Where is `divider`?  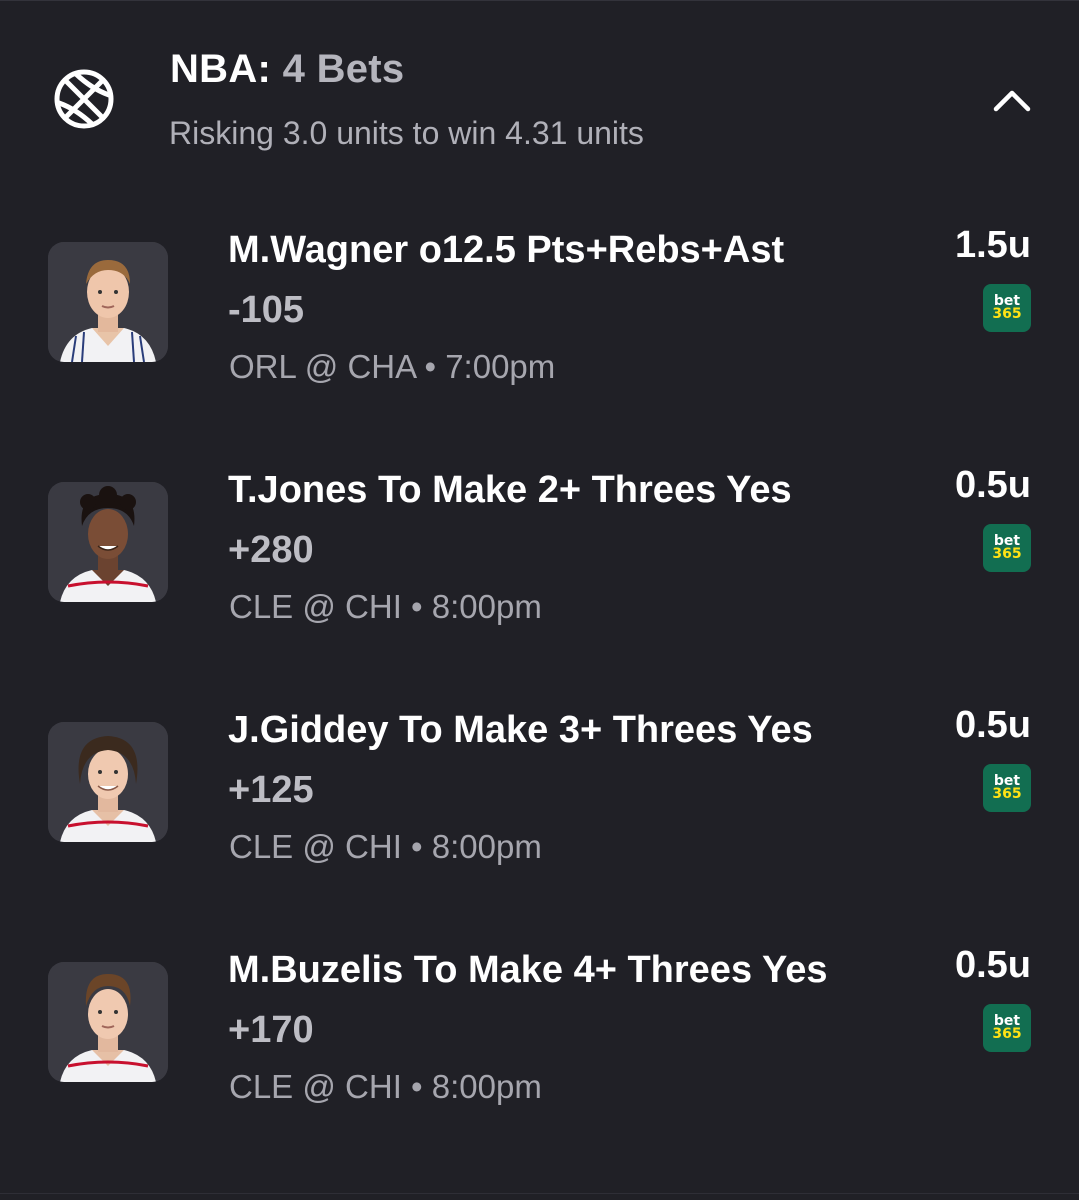
divider is located at coordinates (539, 1193).